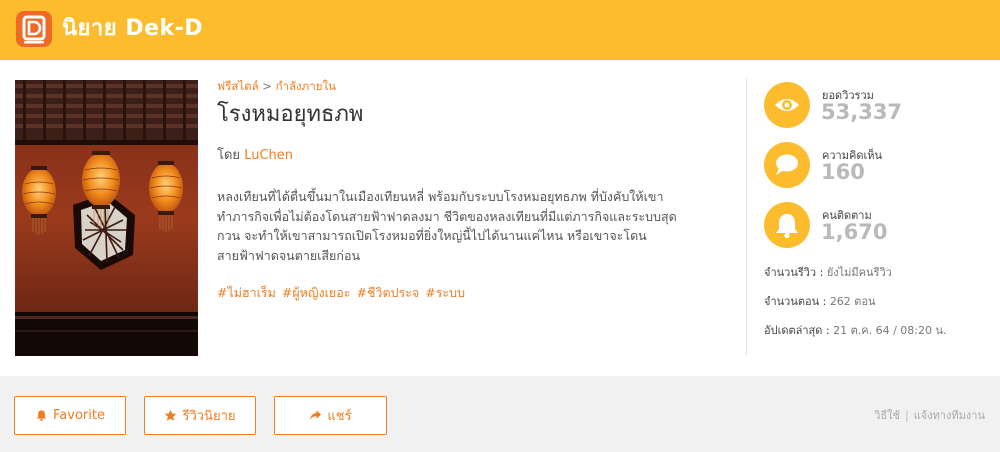 The width and height of the screenshot is (1000, 452). I want to click on info-updated-label: อัปเดตล่าสุด :, so click(797, 330).